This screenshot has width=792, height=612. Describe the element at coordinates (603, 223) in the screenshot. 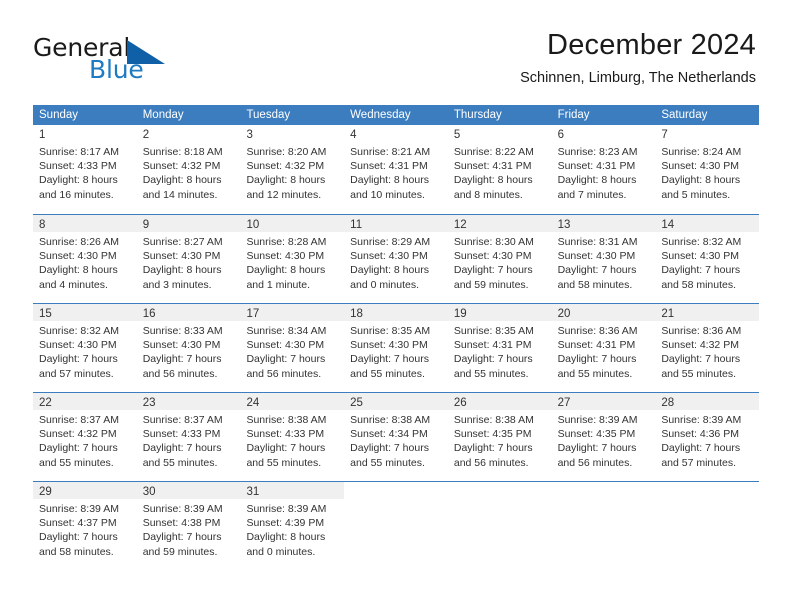

I see `day-number-strip: 13` at that location.